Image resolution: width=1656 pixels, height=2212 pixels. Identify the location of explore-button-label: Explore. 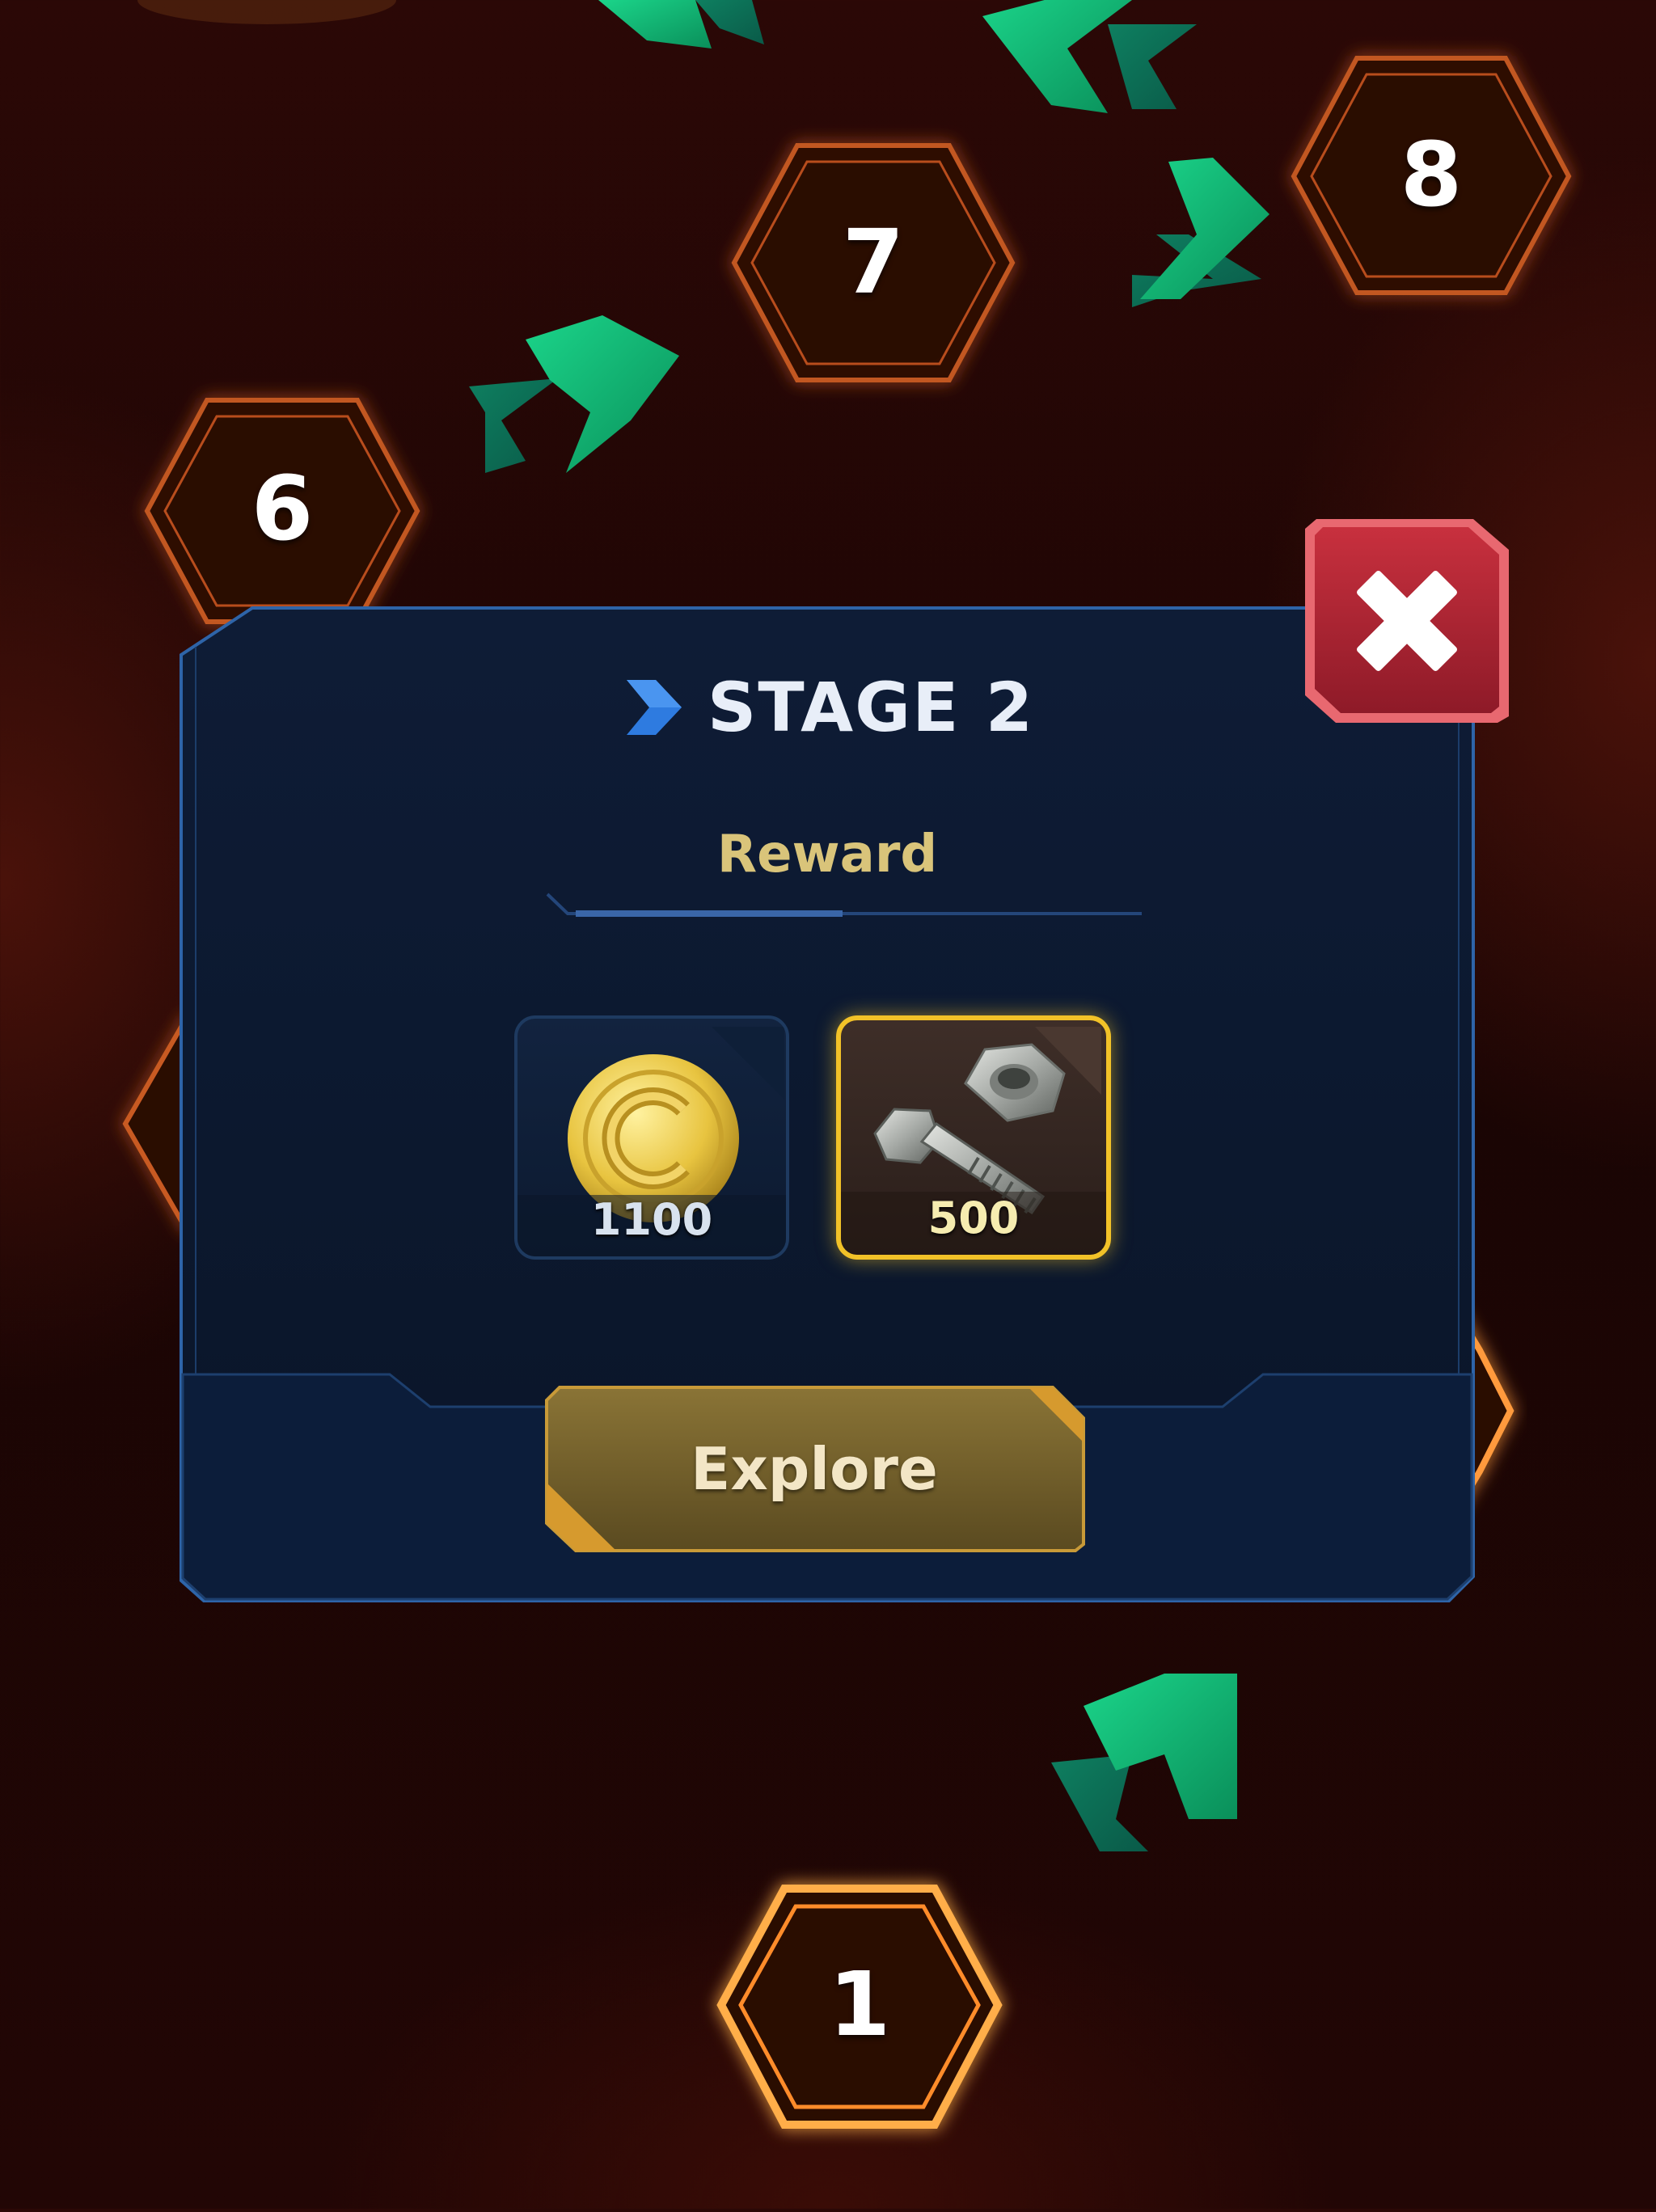
(814, 1469).